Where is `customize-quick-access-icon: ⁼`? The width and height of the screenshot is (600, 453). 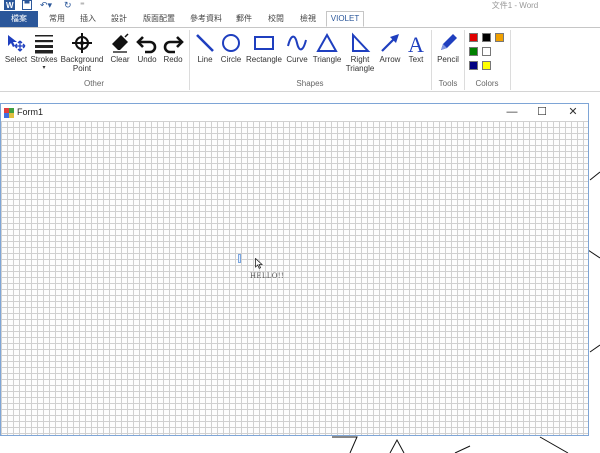 customize-quick-access-icon: ⁼ is located at coordinates (82, 5).